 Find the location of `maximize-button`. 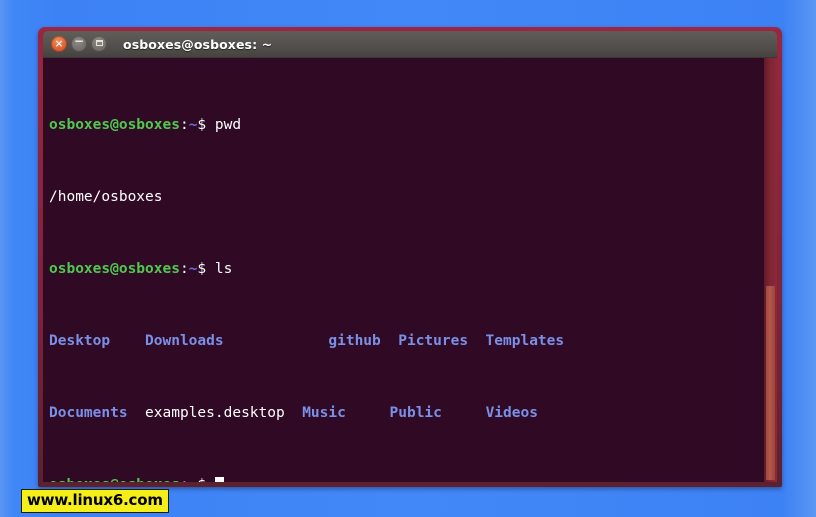

maximize-button is located at coordinates (99, 44).